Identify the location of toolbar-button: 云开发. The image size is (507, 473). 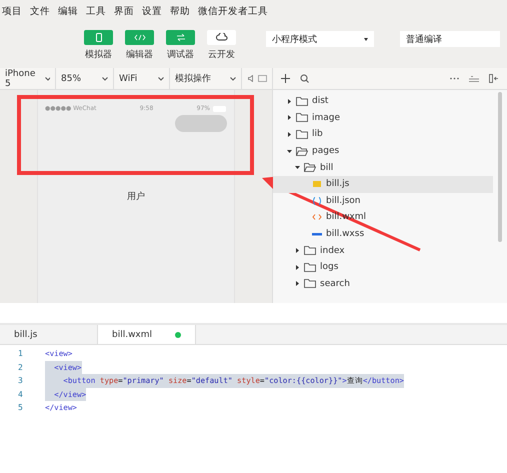
(221, 45).